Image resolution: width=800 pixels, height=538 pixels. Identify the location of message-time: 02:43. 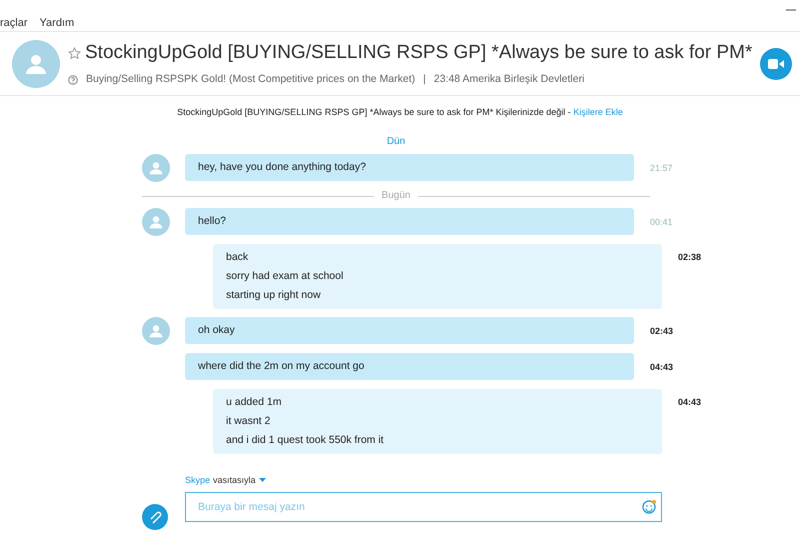
(662, 331).